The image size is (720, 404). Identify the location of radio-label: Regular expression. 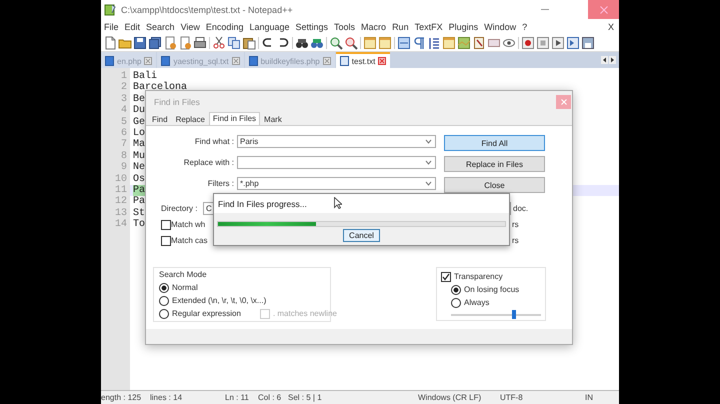
(206, 313).